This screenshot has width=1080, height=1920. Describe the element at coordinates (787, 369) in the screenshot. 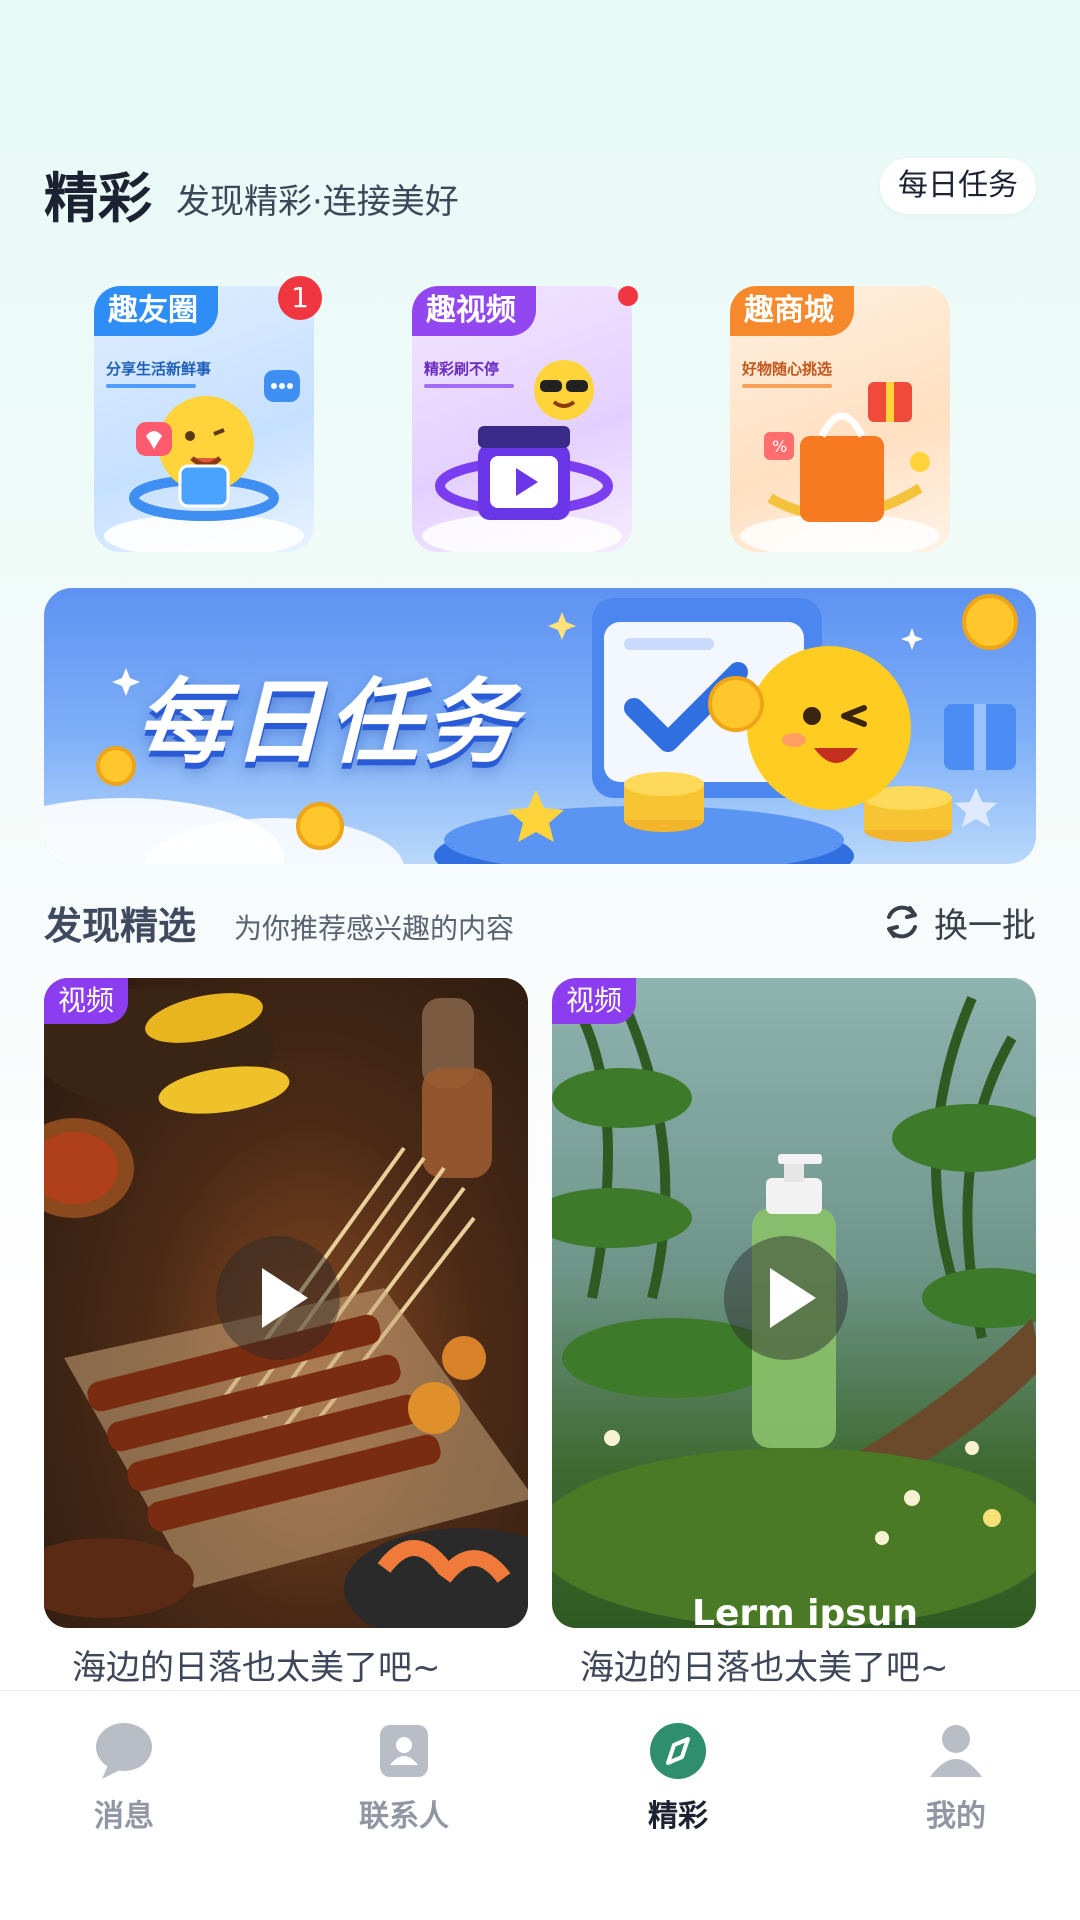

I see `feature-desc-mall: 好物随心挑选` at that location.